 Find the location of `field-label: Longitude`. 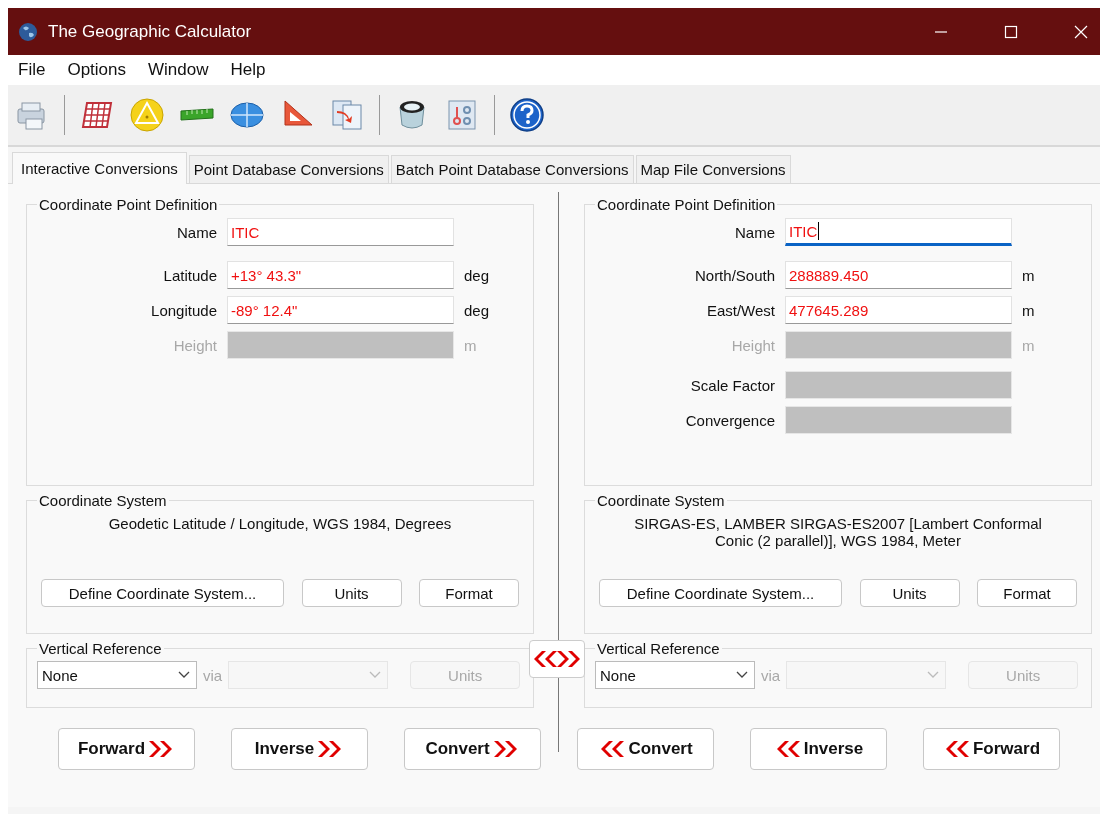

field-label: Longitude is located at coordinates (183, 310).